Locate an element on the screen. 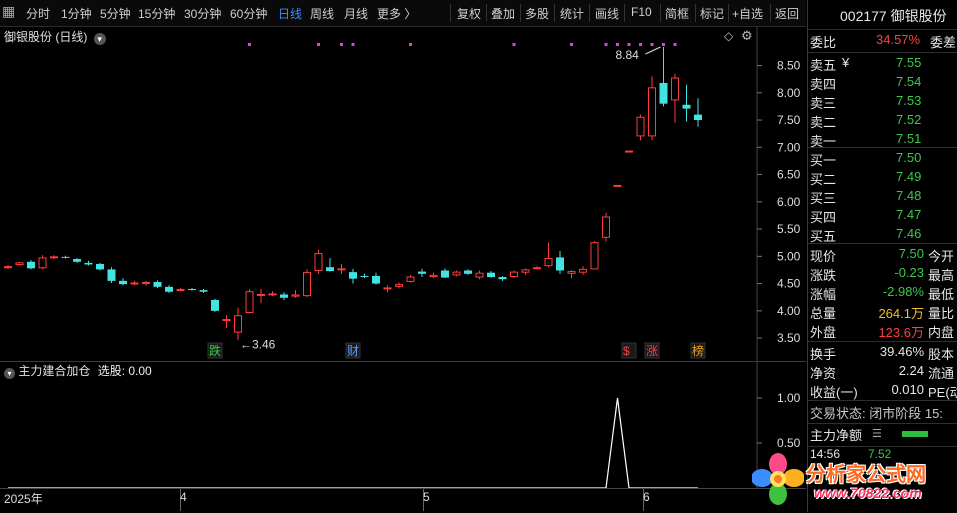 The image size is (957, 513). stat-row: 净资 2.24 流通 is located at coordinates (882, 373).